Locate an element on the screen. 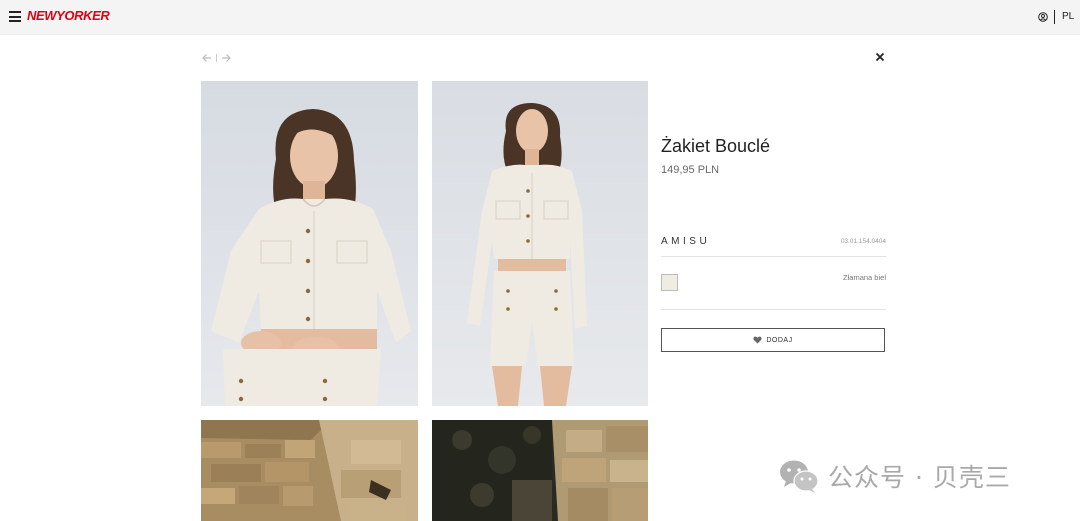  arrow-right-icon is located at coordinates (226, 58).